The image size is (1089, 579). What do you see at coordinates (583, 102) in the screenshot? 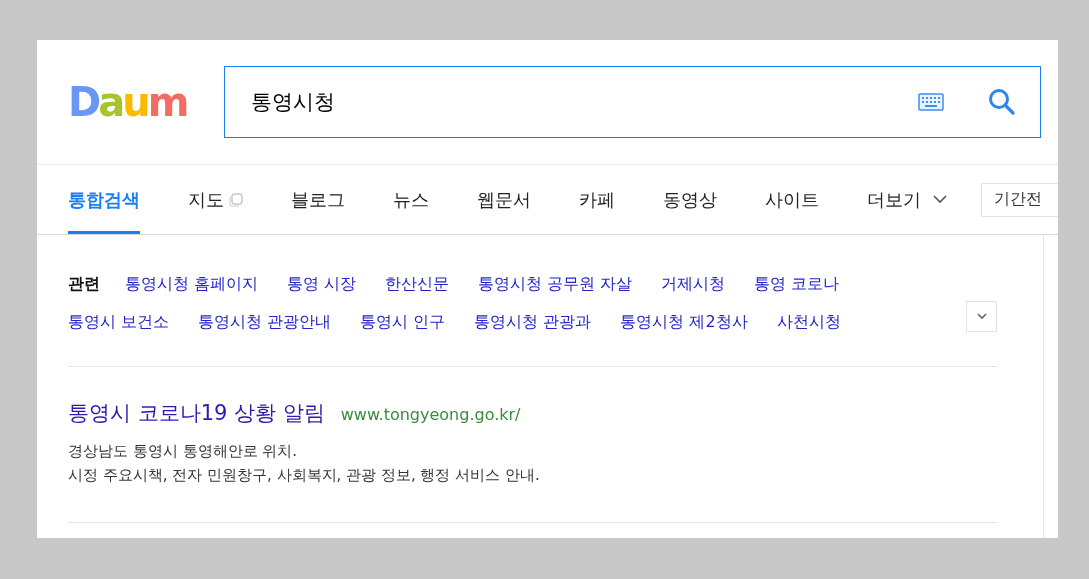
I see `search-field: 통영시청` at bounding box center [583, 102].